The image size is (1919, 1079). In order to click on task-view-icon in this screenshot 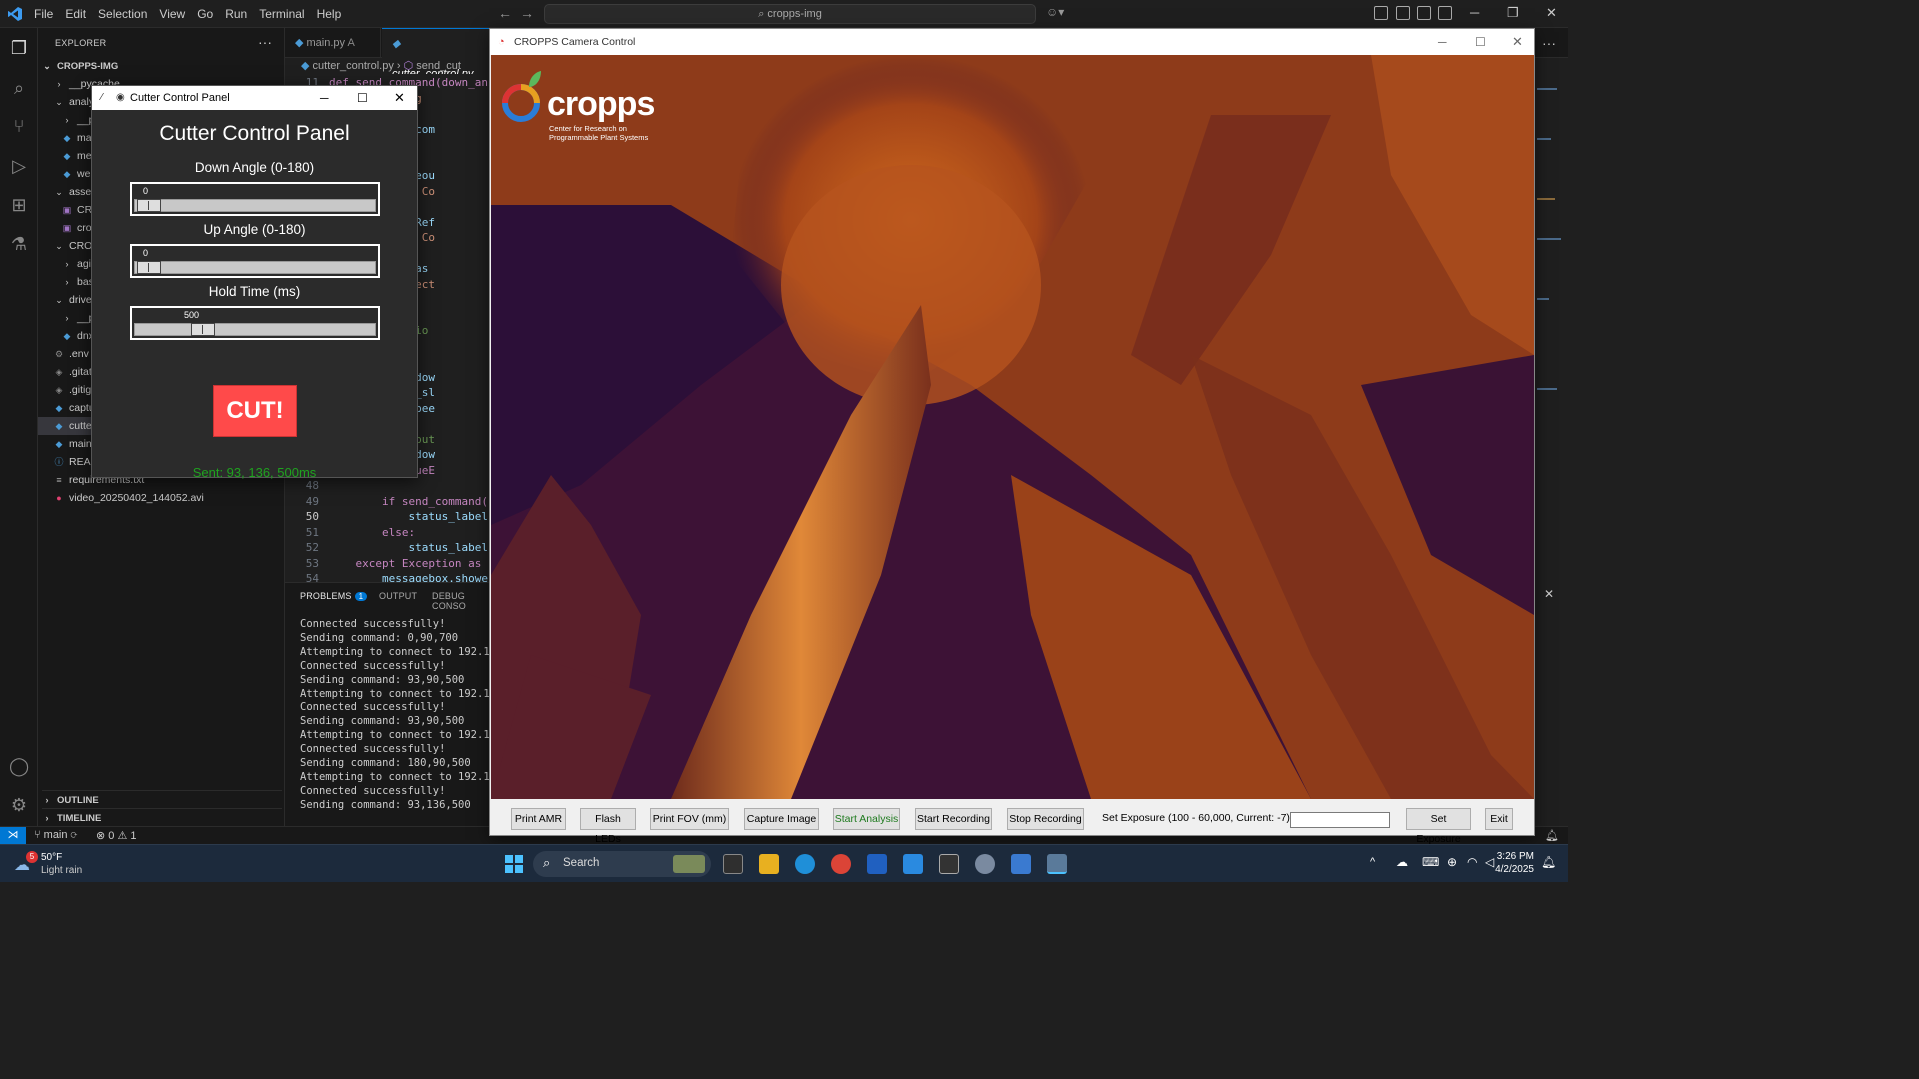, I will do `click(733, 864)`.